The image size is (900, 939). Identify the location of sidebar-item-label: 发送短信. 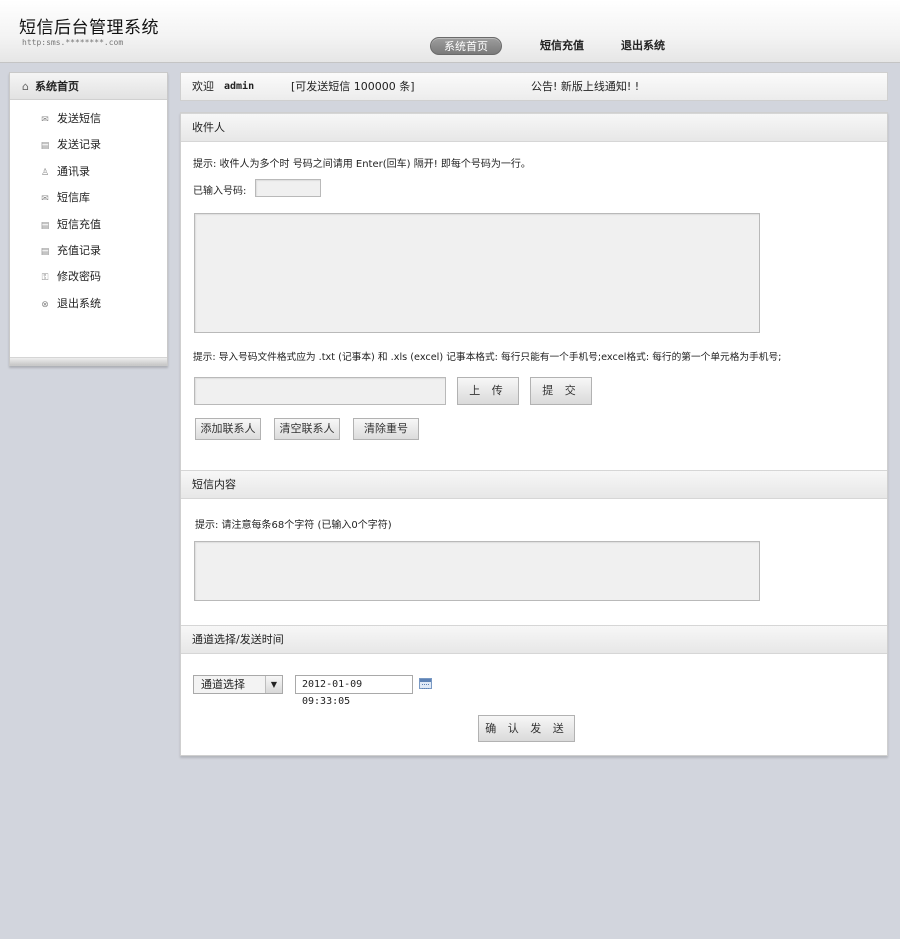
(79, 118).